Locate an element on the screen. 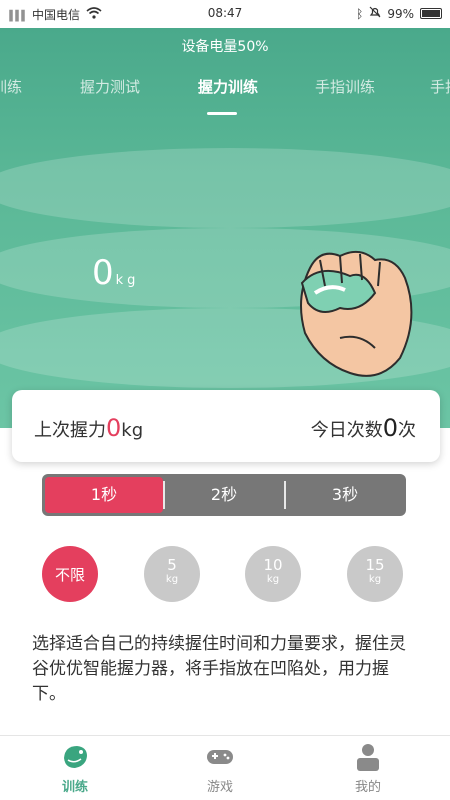 Image resolution: width=450 pixels, height=800 pixels. force-value: 10 is located at coordinates (273, 565).